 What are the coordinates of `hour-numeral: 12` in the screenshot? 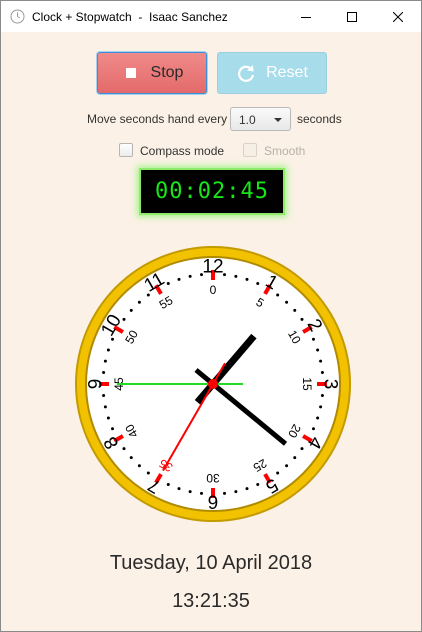 It's located at (212, 267).